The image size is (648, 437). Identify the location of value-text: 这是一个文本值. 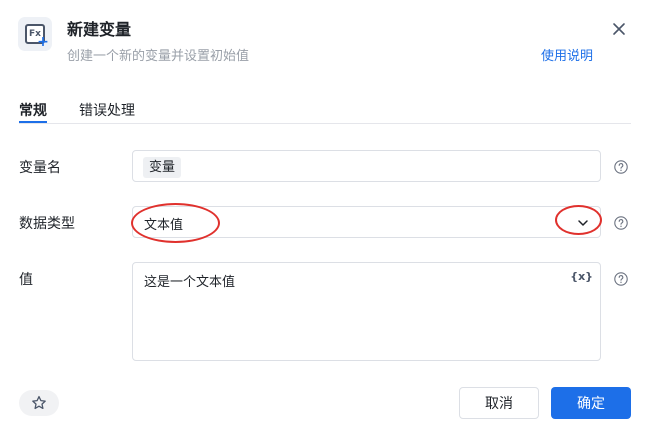
(190, 282).